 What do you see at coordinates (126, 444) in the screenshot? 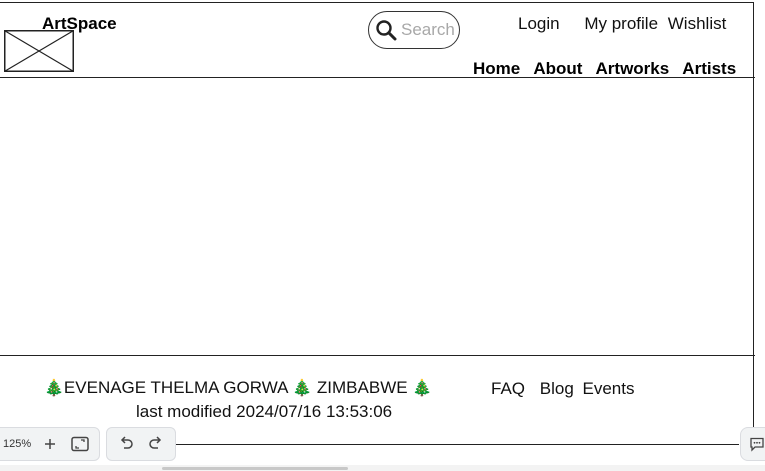
I see `undo-icon` at bounding box center [126, 444].